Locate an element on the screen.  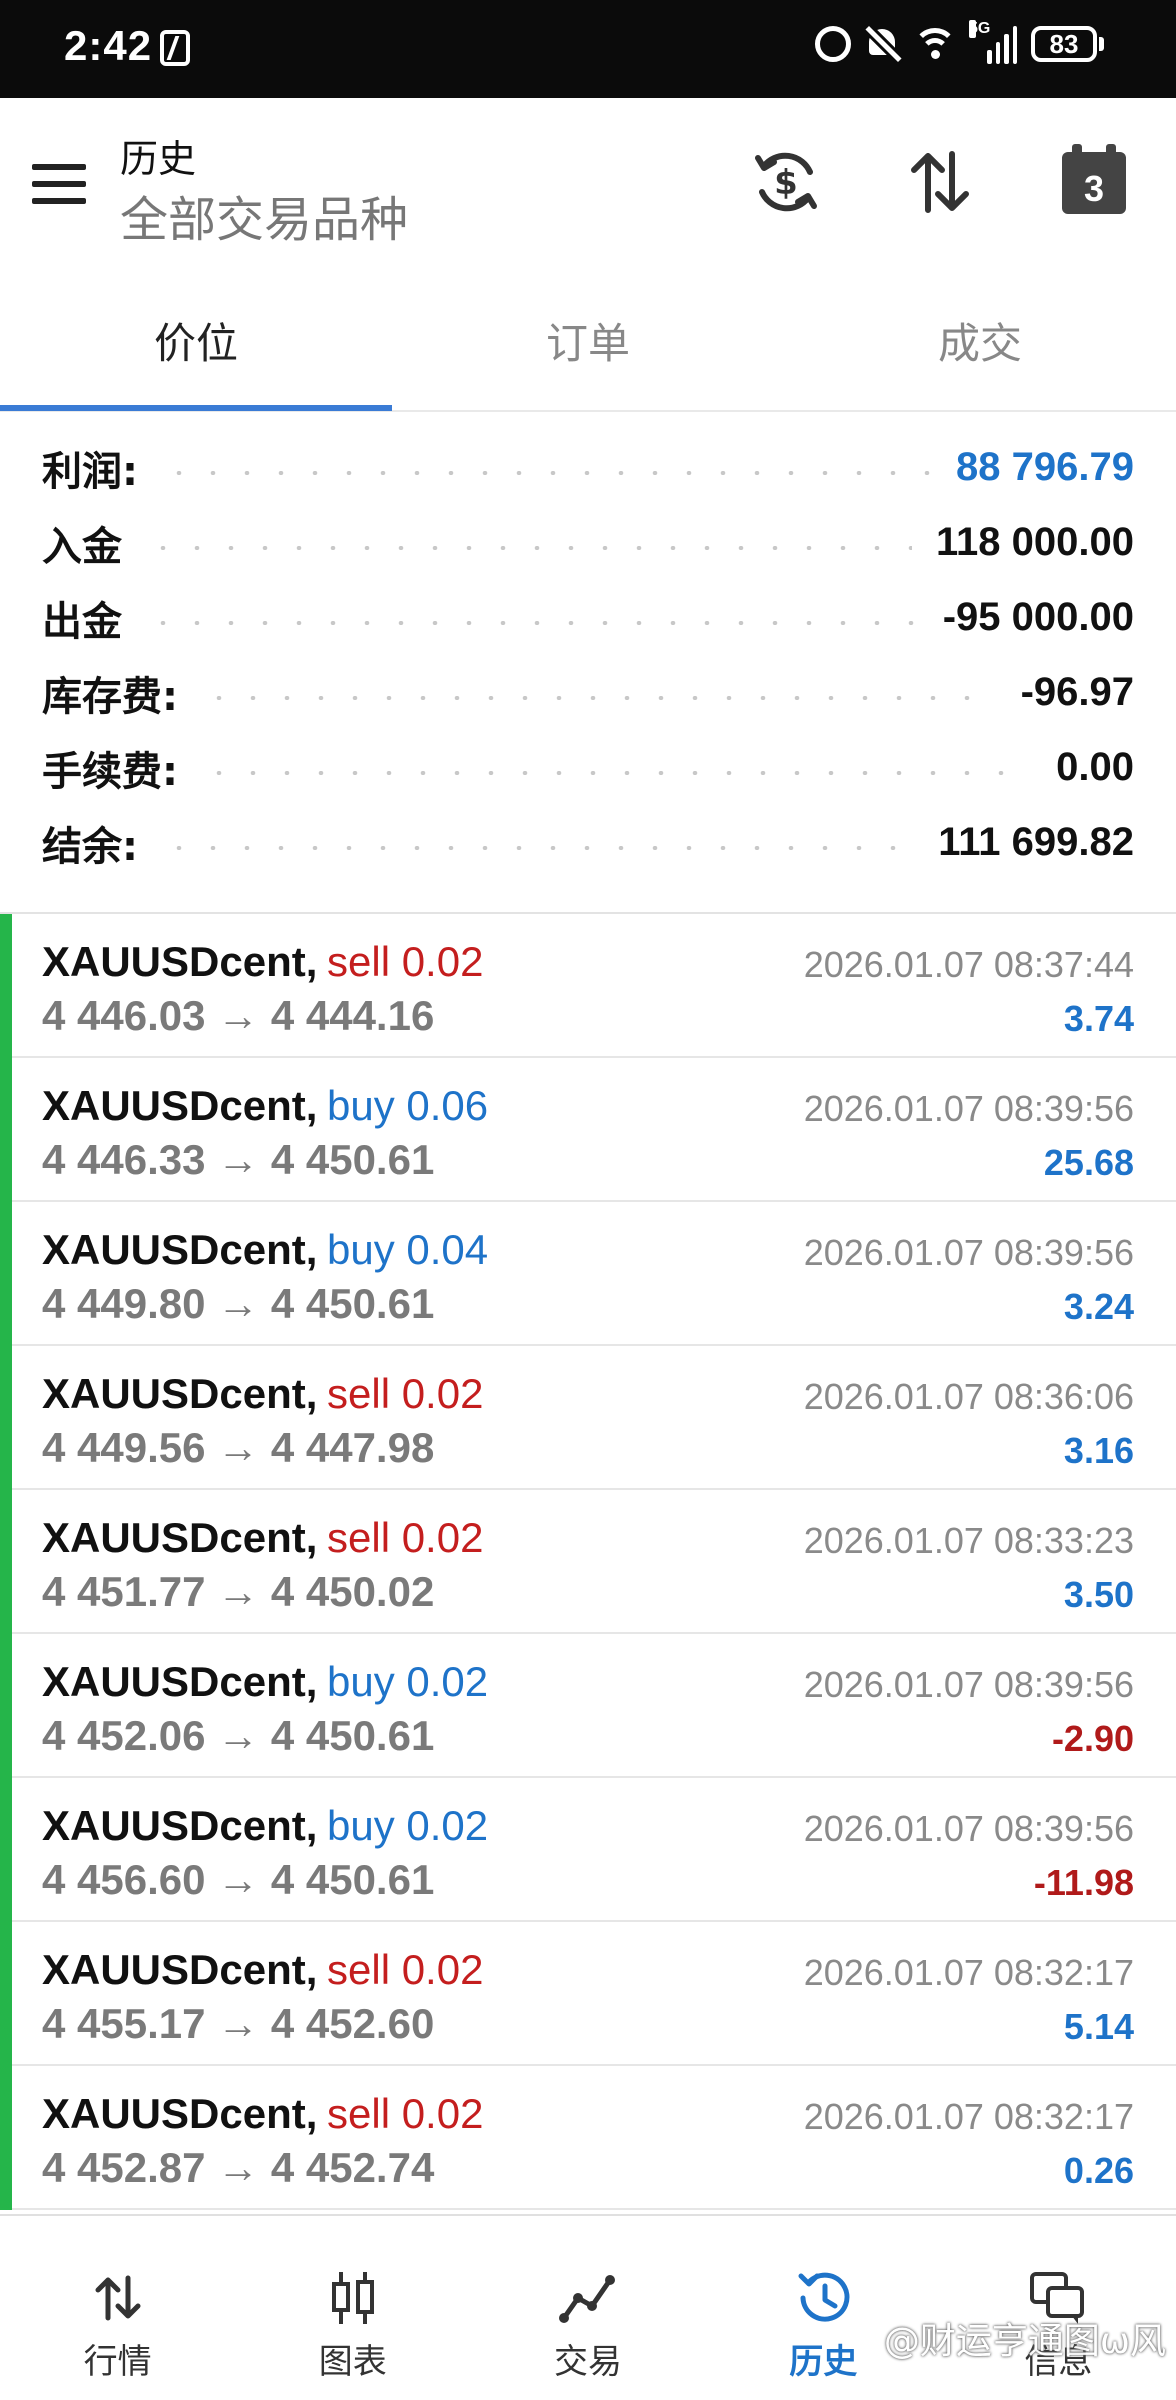
nfc-icon is located at coordinates (175, 48).